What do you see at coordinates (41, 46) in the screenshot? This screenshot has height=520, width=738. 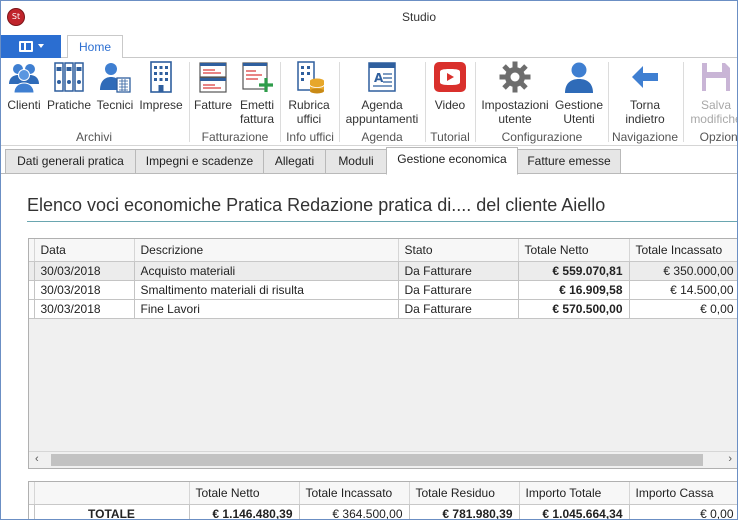 I see `chevron-down-icon` at bounding box center [41, 46].